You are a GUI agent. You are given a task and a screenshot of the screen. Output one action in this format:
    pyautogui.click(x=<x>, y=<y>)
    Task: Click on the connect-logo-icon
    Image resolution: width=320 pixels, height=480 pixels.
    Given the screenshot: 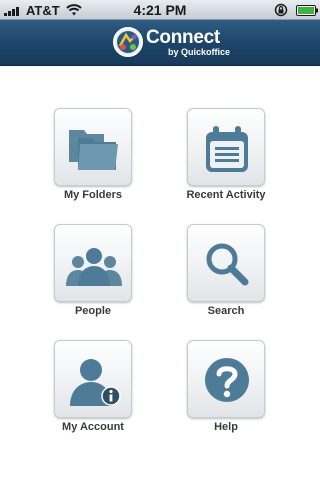 What is the action you would take?
    pyautogui.click(x=128, y=42)
    